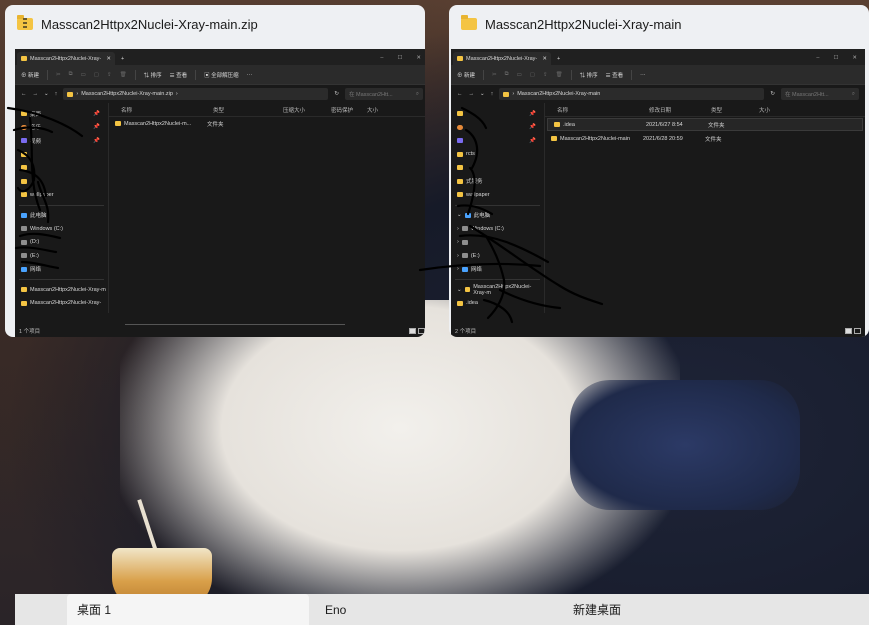  Describe the element at coordinates (632, 94) in the screenshot. I see `path-input: › Masscan2Httpx2Nuclei-Xray-main` at that location.